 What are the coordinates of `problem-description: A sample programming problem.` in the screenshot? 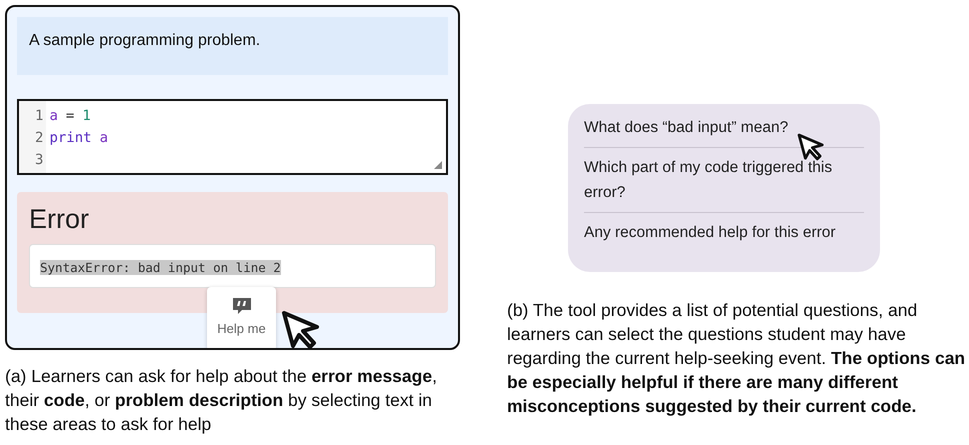 It's located at (232, 46).